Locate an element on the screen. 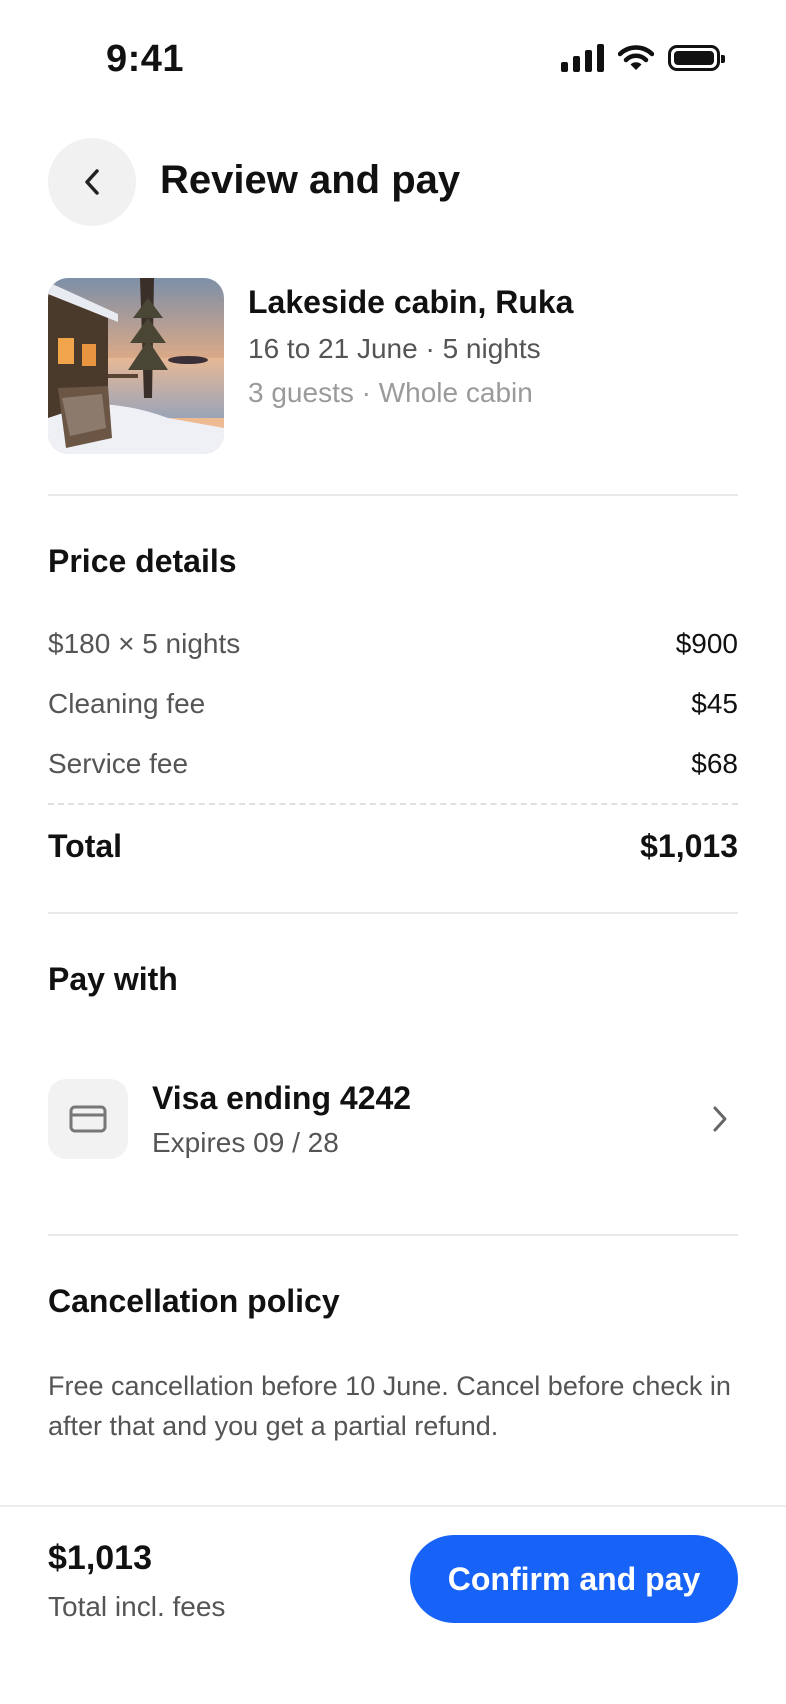  status-bar: 9:41 is located at coordinates (393, 60).